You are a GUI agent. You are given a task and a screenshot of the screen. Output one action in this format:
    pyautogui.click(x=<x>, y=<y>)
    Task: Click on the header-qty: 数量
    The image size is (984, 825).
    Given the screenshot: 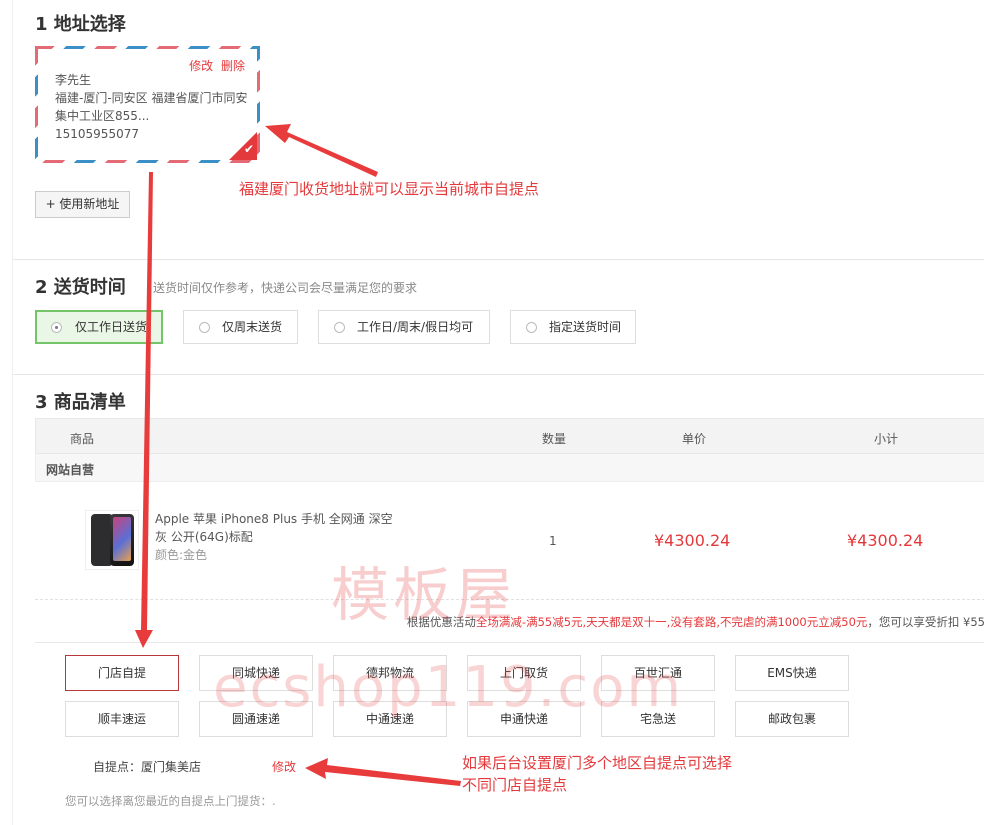 What is the action you would take?
    pyautogui.click(x=554, y=439)
    